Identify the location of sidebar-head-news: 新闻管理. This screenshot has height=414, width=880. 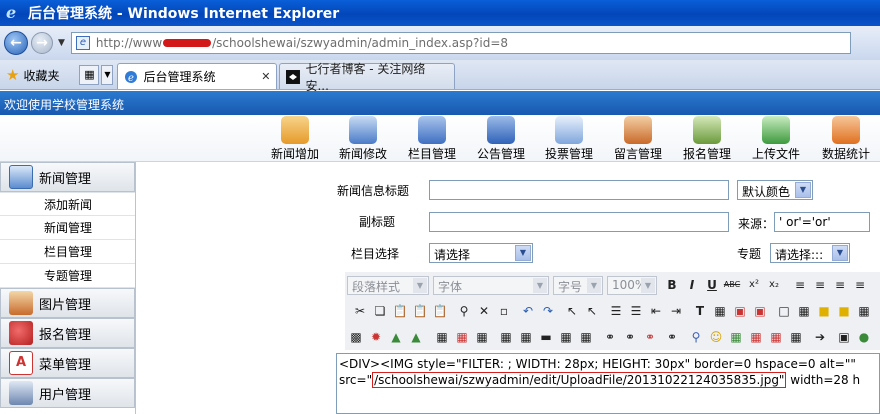
(67, 177).